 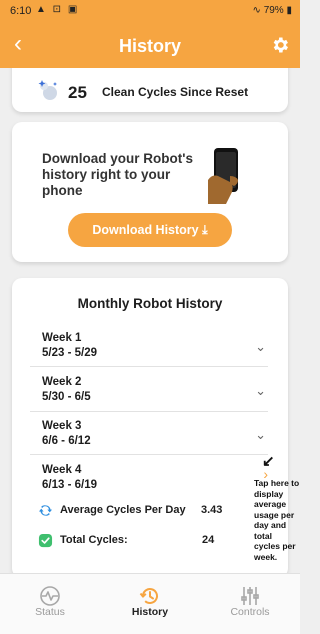 I want to click on bottom-navigation: Status History Controls, so click(x=150, y=603).